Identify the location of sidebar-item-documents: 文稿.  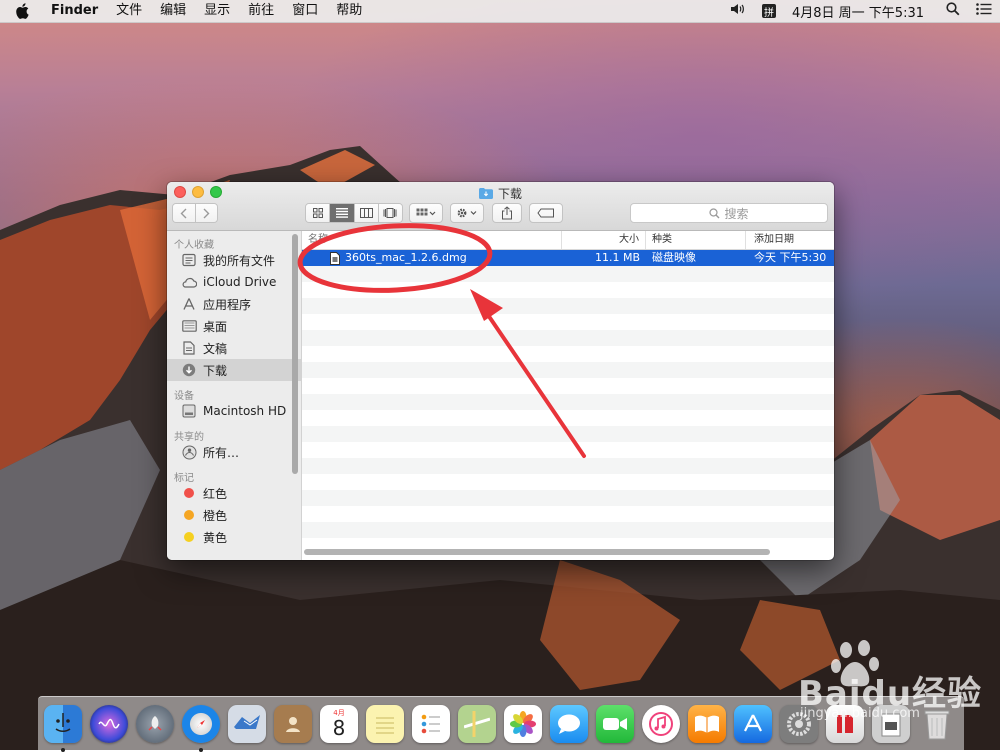
(234, 348).